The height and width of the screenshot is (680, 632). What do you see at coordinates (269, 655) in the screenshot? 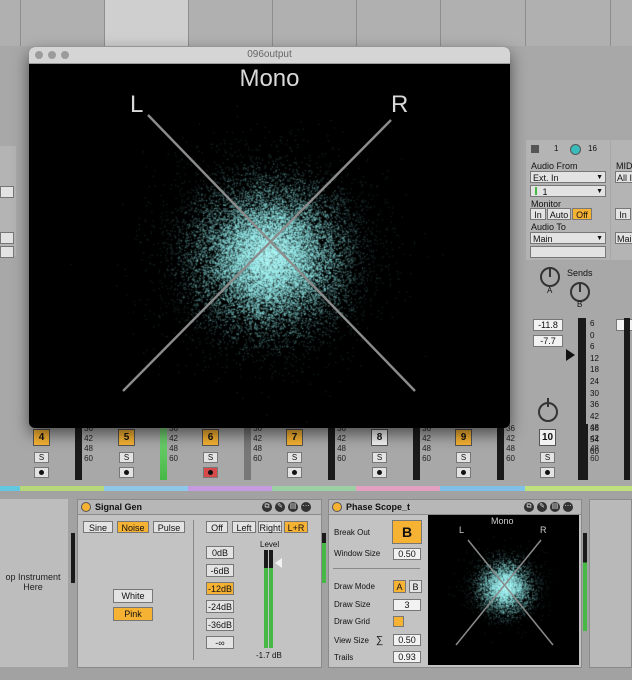
I see `level-value: -1.7 dB` at bounding box center [269, 655].